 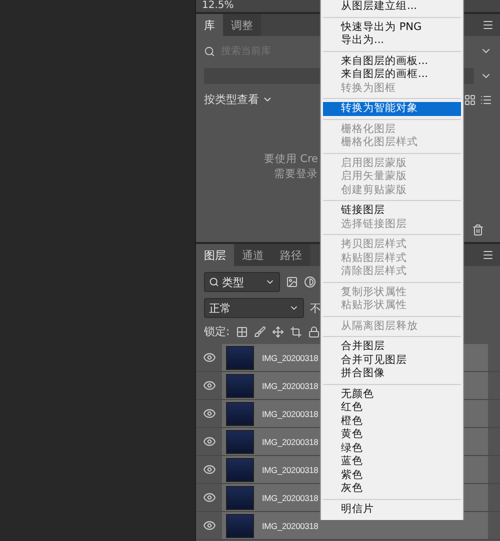 What do you see at coordinates (291, 159) in the screenshot?
I see `login-message: 要使用 Cre` at bounding box center [291, 159].